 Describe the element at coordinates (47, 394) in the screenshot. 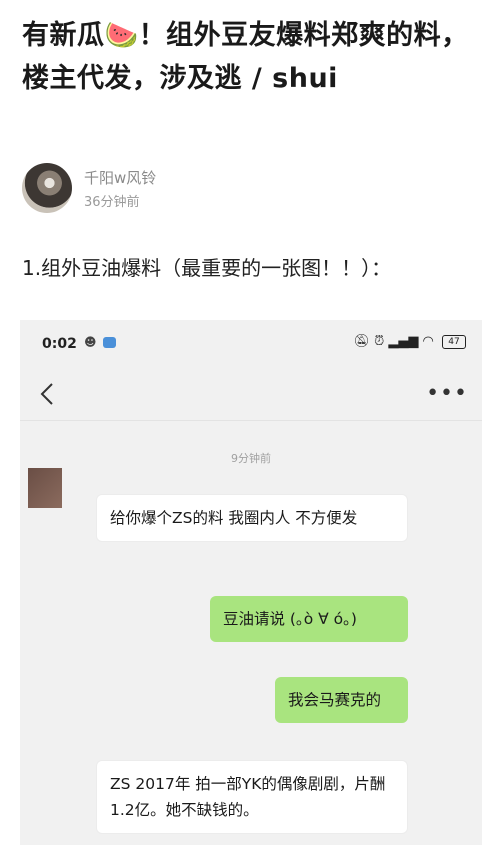

I see `back-chevron-icon` at that location.